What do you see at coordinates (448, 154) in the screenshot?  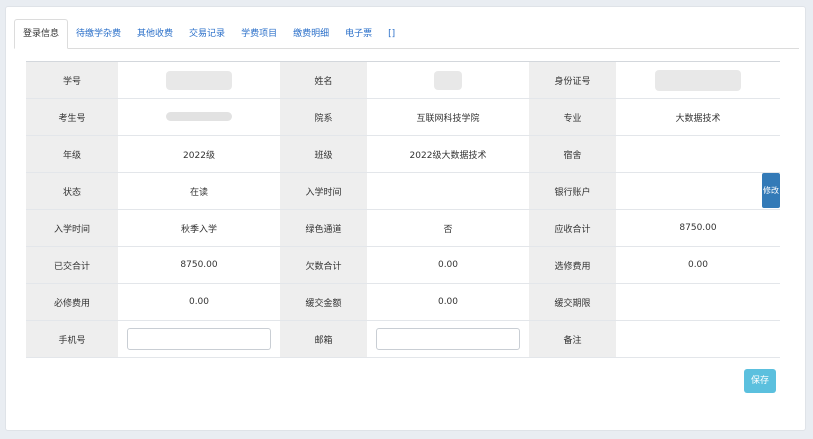 I see `class-value: 2022级大数据技术` at bounding box center [448, 154].